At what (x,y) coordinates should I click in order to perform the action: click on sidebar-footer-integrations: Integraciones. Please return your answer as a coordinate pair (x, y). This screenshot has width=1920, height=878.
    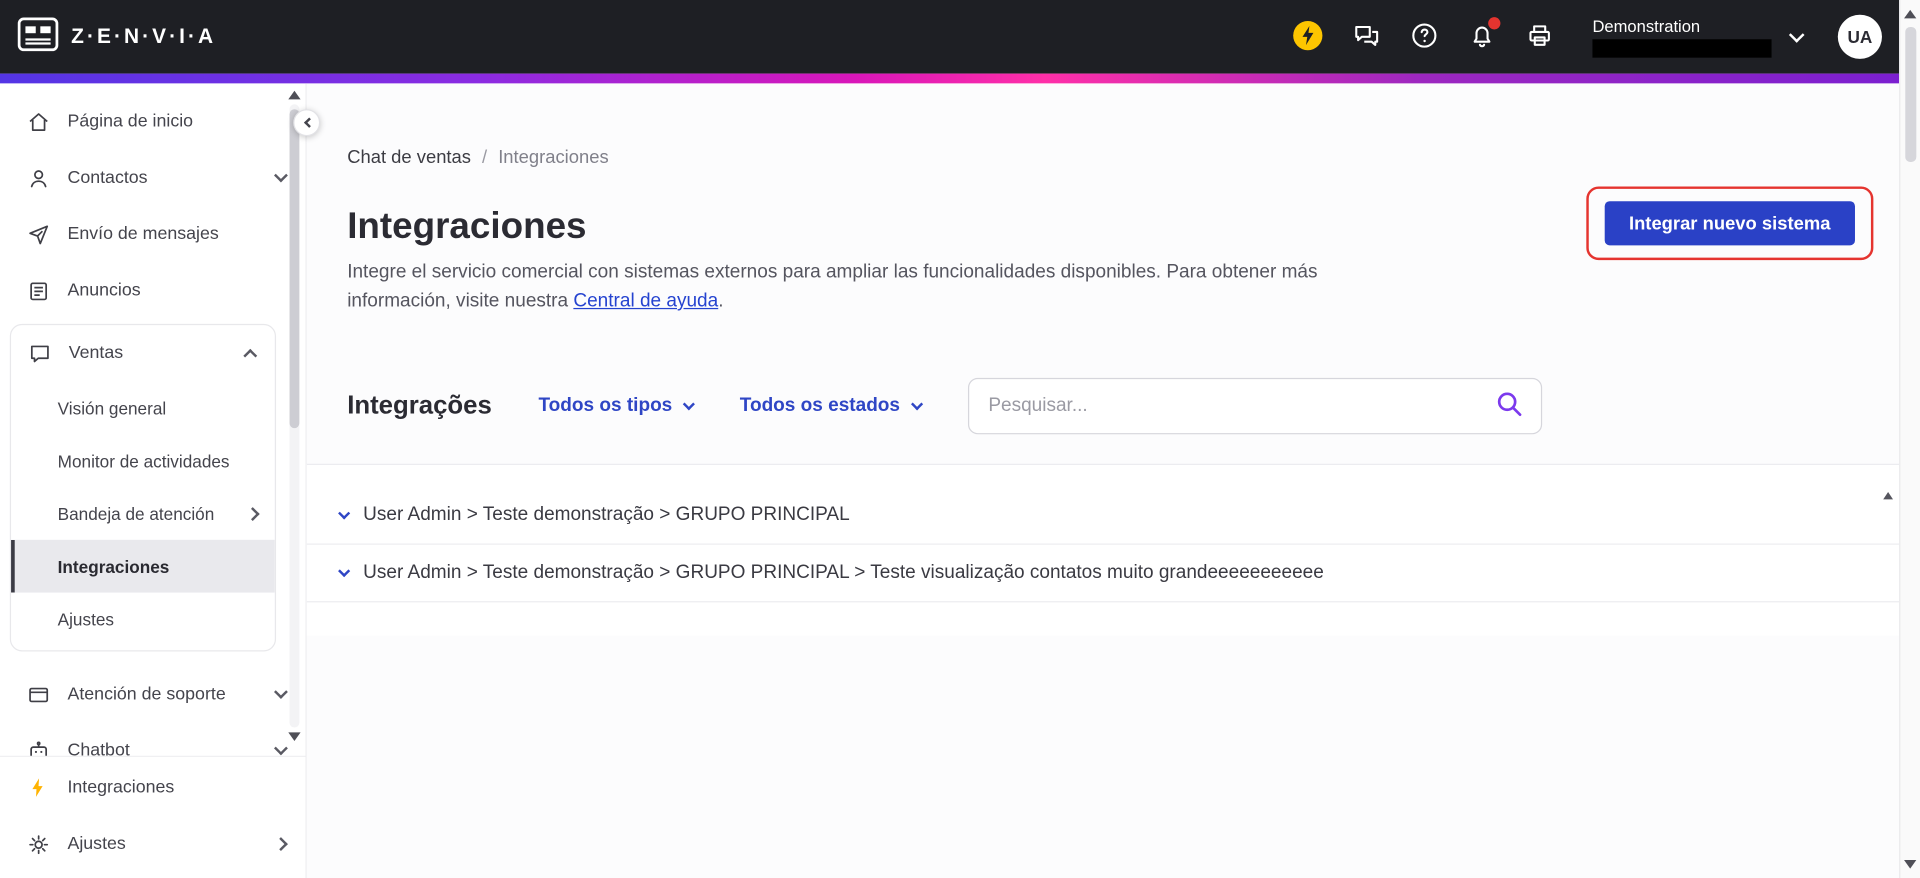
    Looking at the image, I should click on (152, 787).